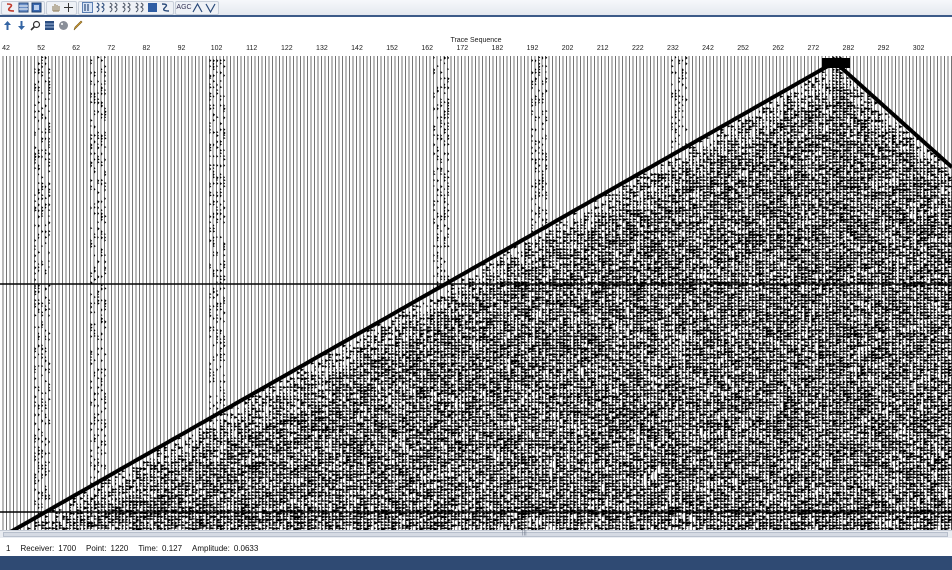 The image size is (952, 570). What do you see at coordinates (139, 8) in the screenshot?
I see `wiggle-mode-5-icon` at bounding box center [139, 8].